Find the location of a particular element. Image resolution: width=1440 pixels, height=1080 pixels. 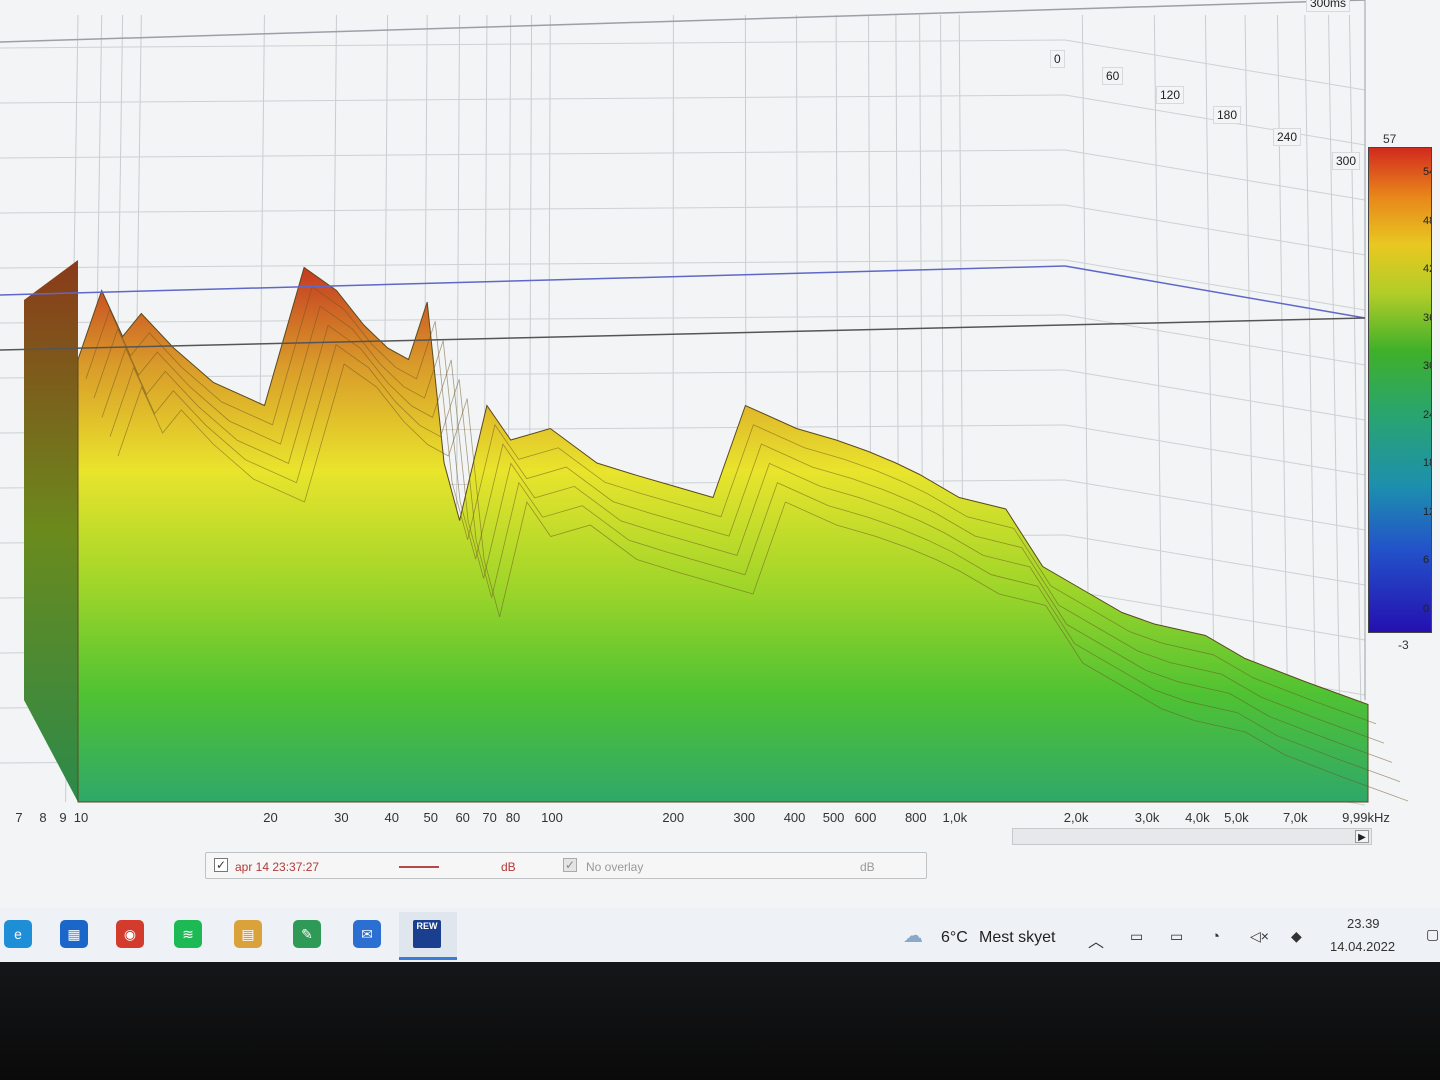

chevron-up-icon: ︿ is located at coordinates (1096, 940).